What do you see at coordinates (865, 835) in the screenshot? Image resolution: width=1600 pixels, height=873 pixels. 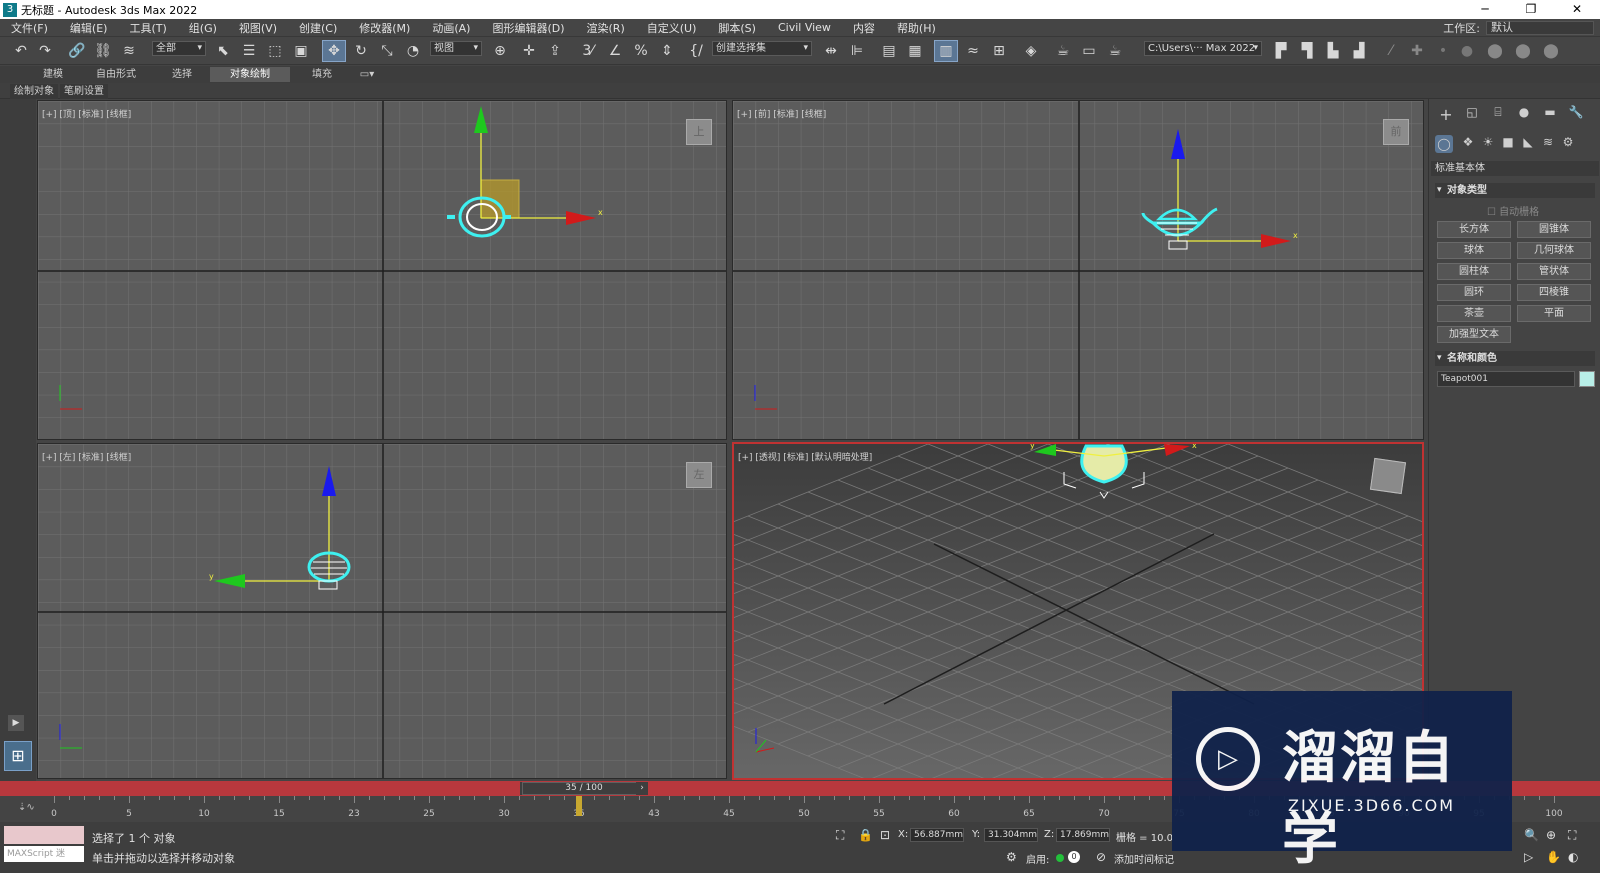 I see `lock-selection-icon: 🔒` at bounding box center [865, 835].